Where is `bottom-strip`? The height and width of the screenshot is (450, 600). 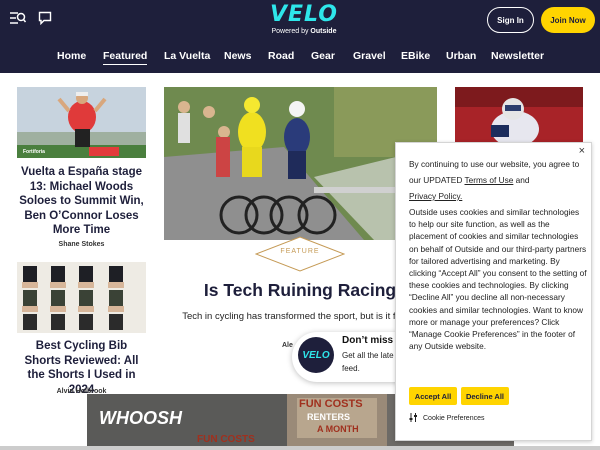 bottom-strip is located at coordinates (300, 448).